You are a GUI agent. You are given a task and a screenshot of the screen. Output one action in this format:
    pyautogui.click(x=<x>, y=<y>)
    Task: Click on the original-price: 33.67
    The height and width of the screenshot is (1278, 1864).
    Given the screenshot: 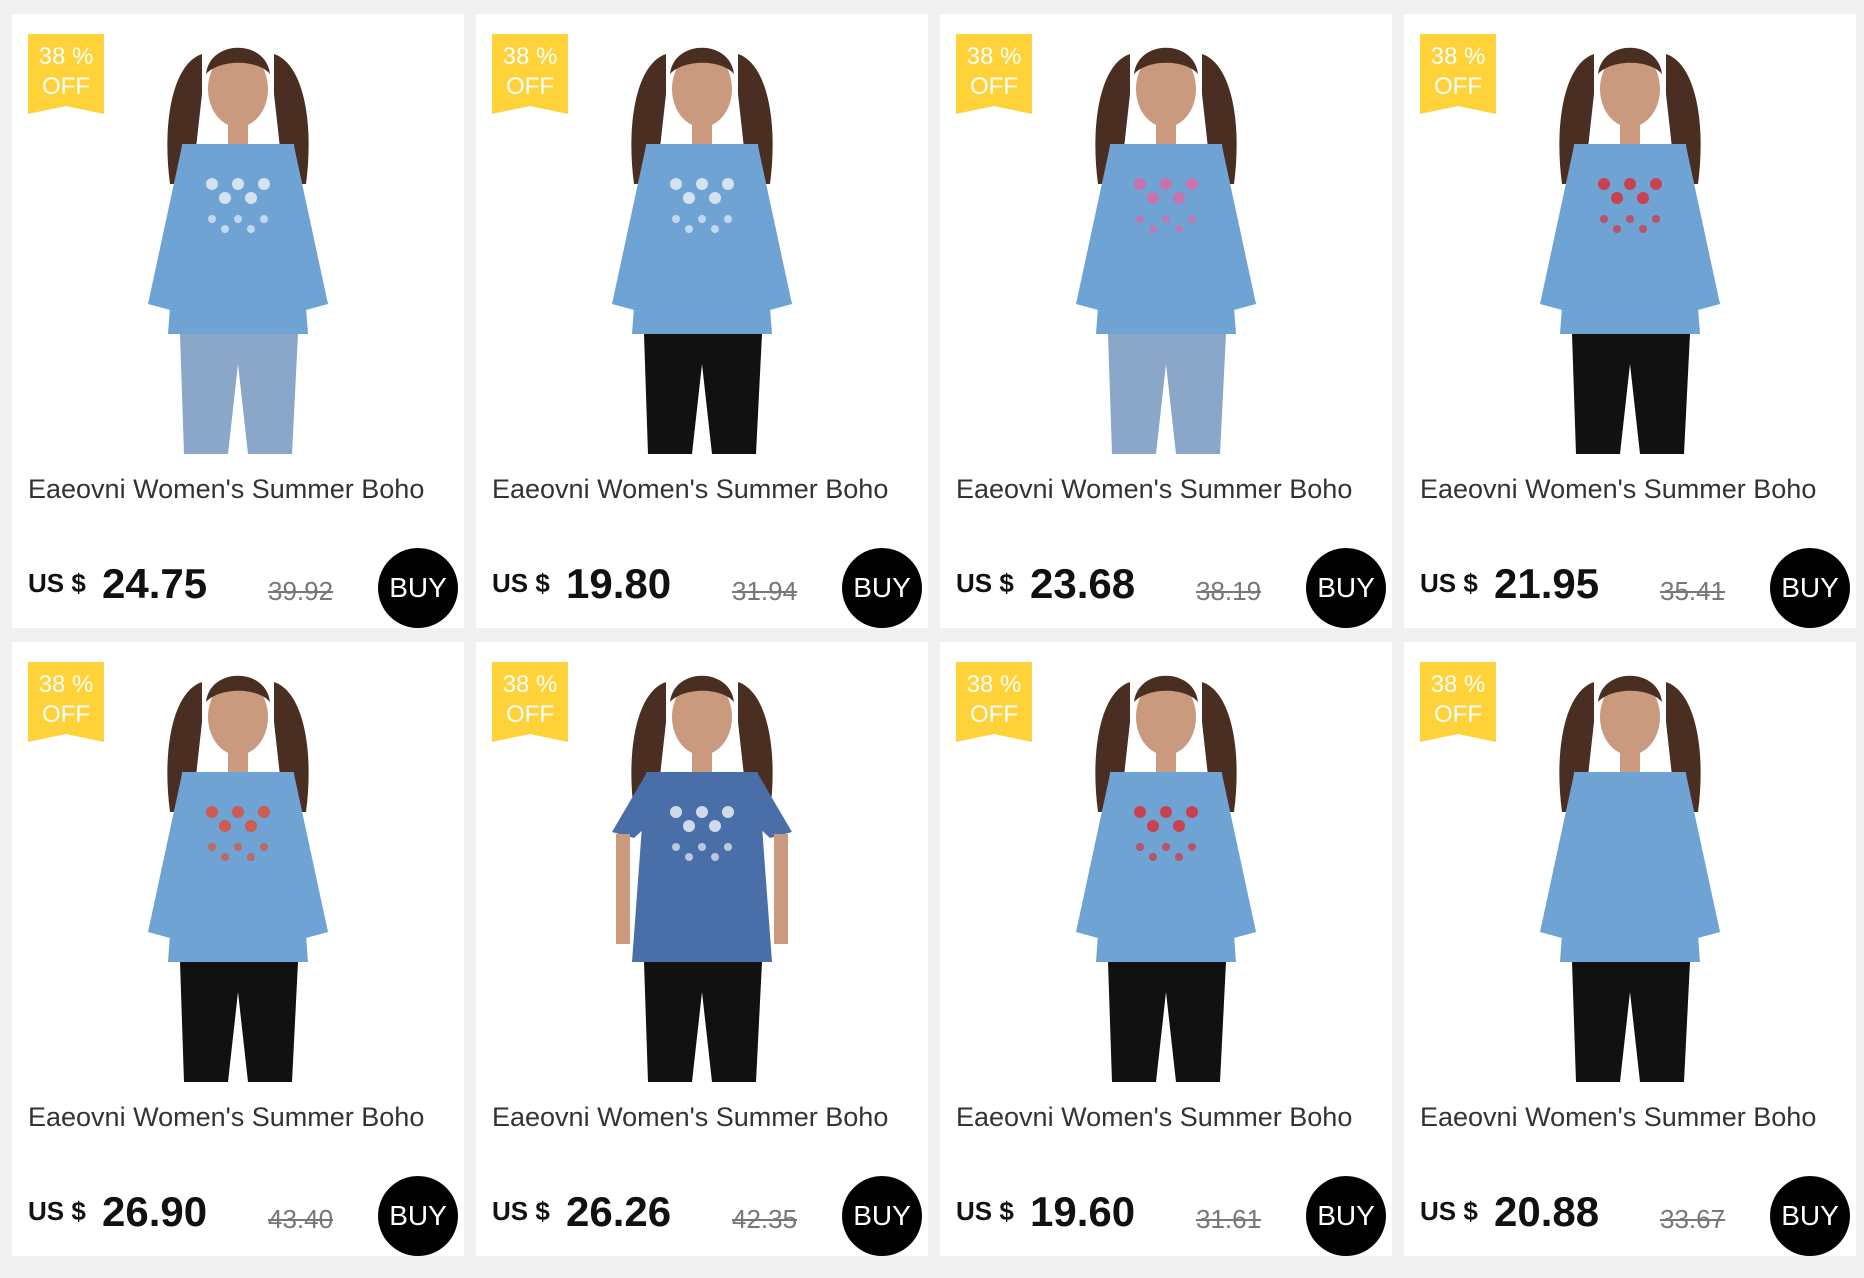 What is the action you would take?
    pyautogui.click(x=1693, y=1219)
    